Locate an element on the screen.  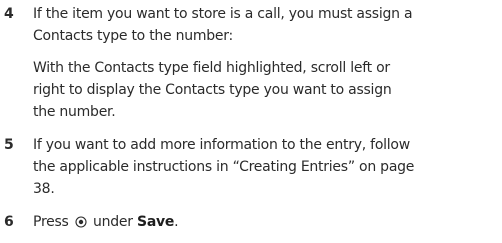
step-number: 4 is located at coordinates (9, 14).